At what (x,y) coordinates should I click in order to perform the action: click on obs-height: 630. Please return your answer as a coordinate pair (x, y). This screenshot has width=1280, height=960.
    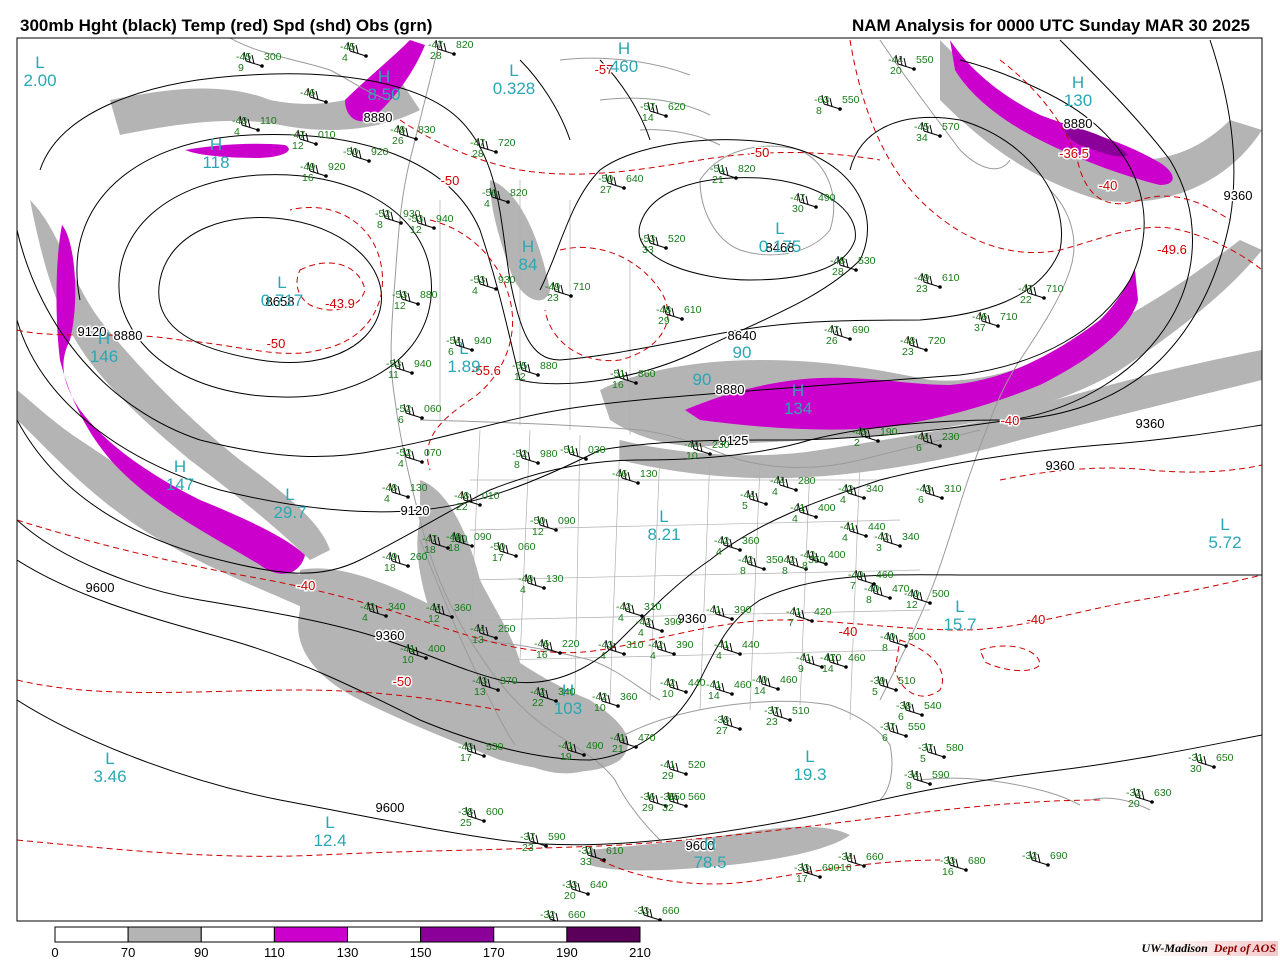
    Looking at the image, I should click on (1163, 793).